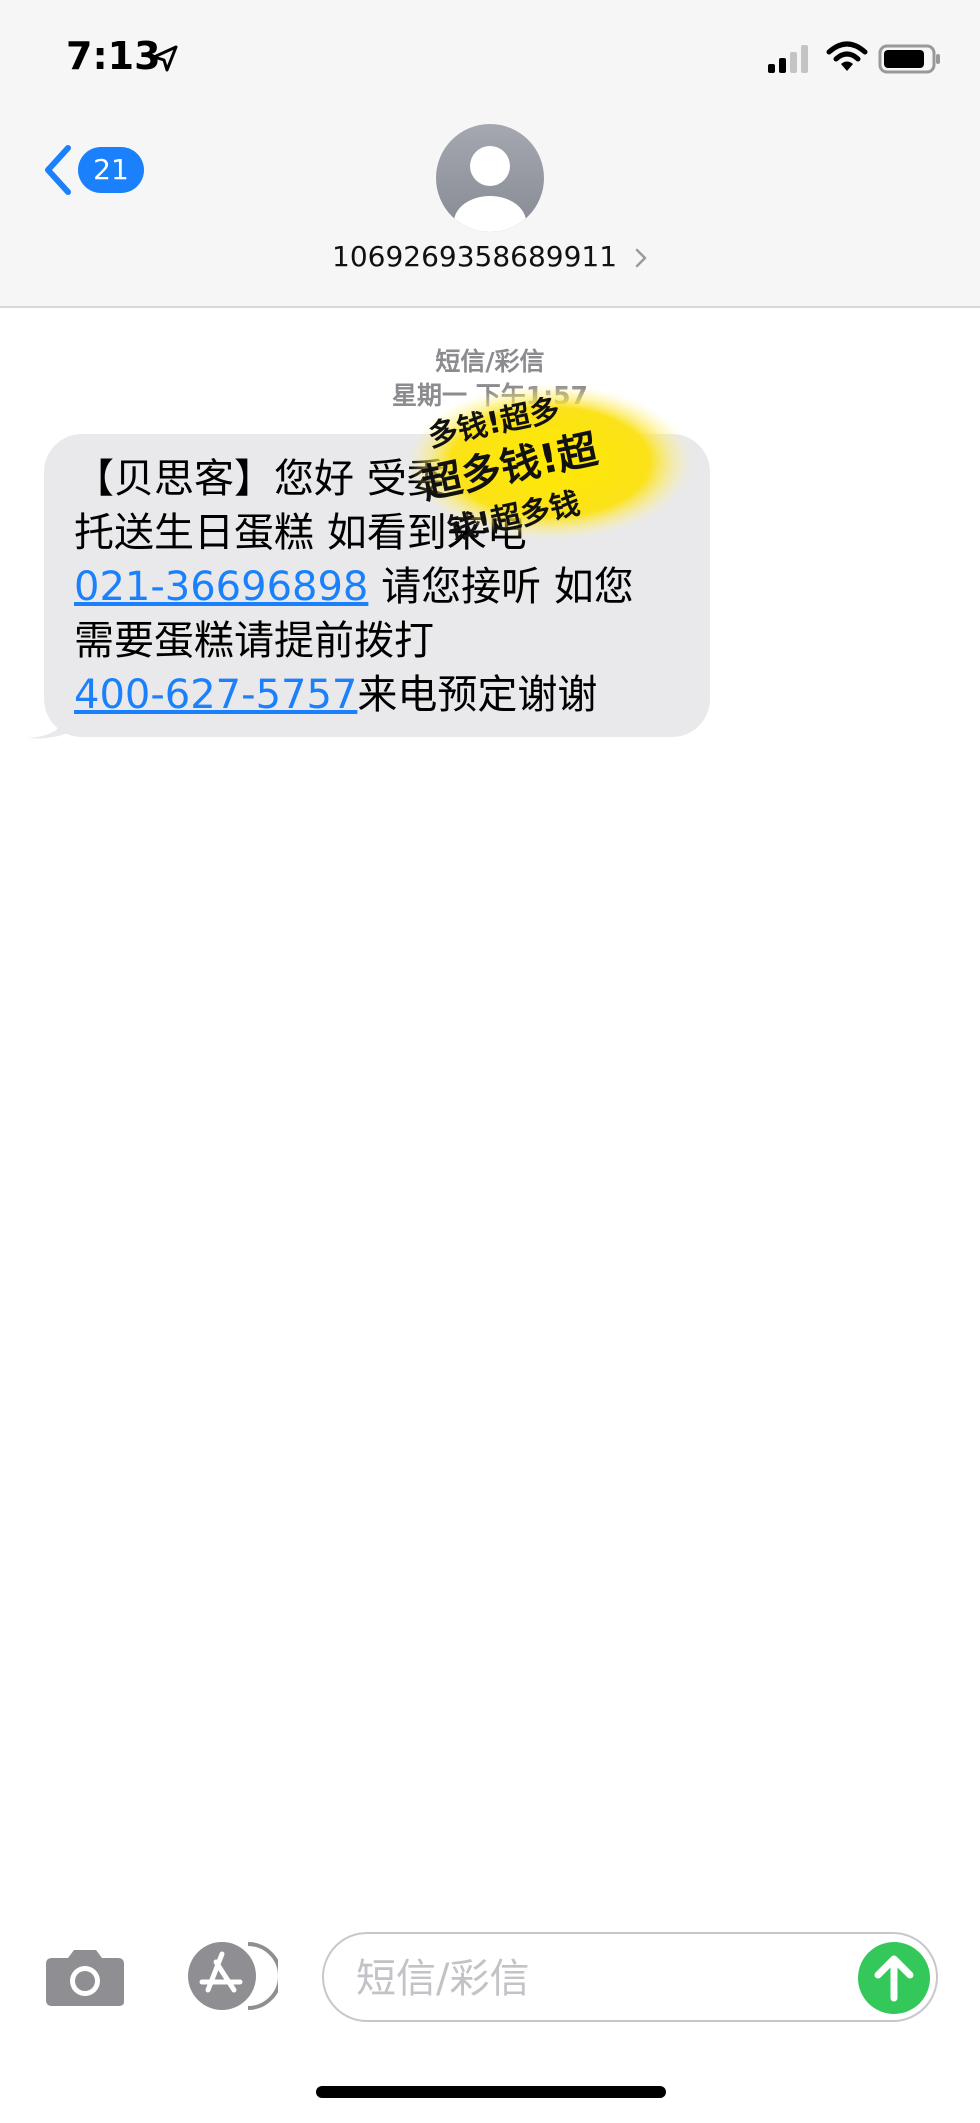  Describe the element at coordinates (490, 361) in the screenshot. I see `message-type-label: 短信/彩信` at that location.